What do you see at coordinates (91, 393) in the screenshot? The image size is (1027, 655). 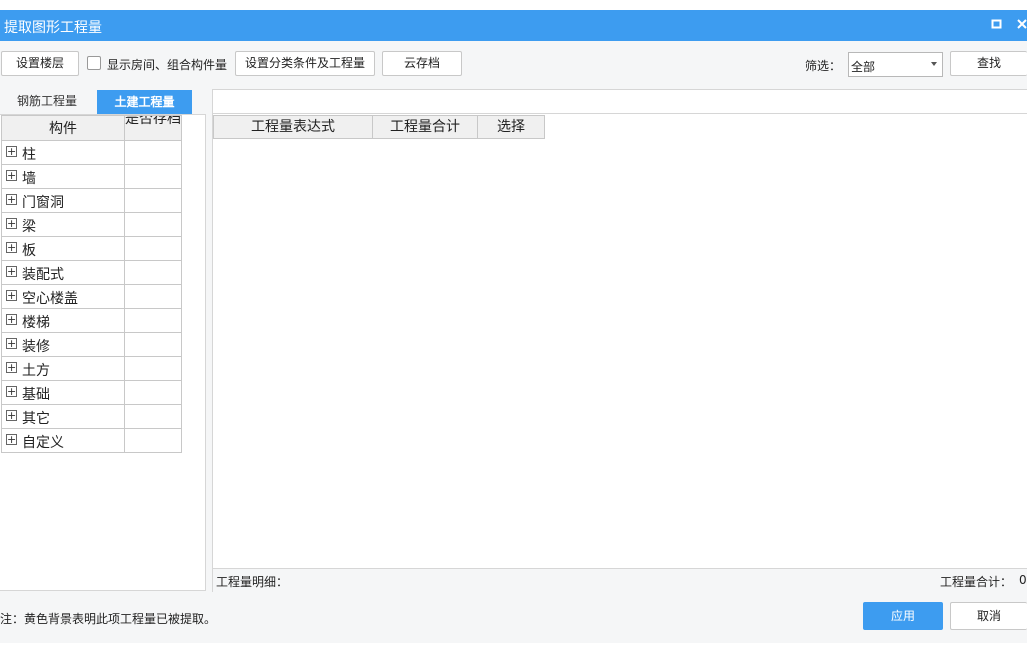 I see `tree-item: + 基础` at bounding box center [91, 393].